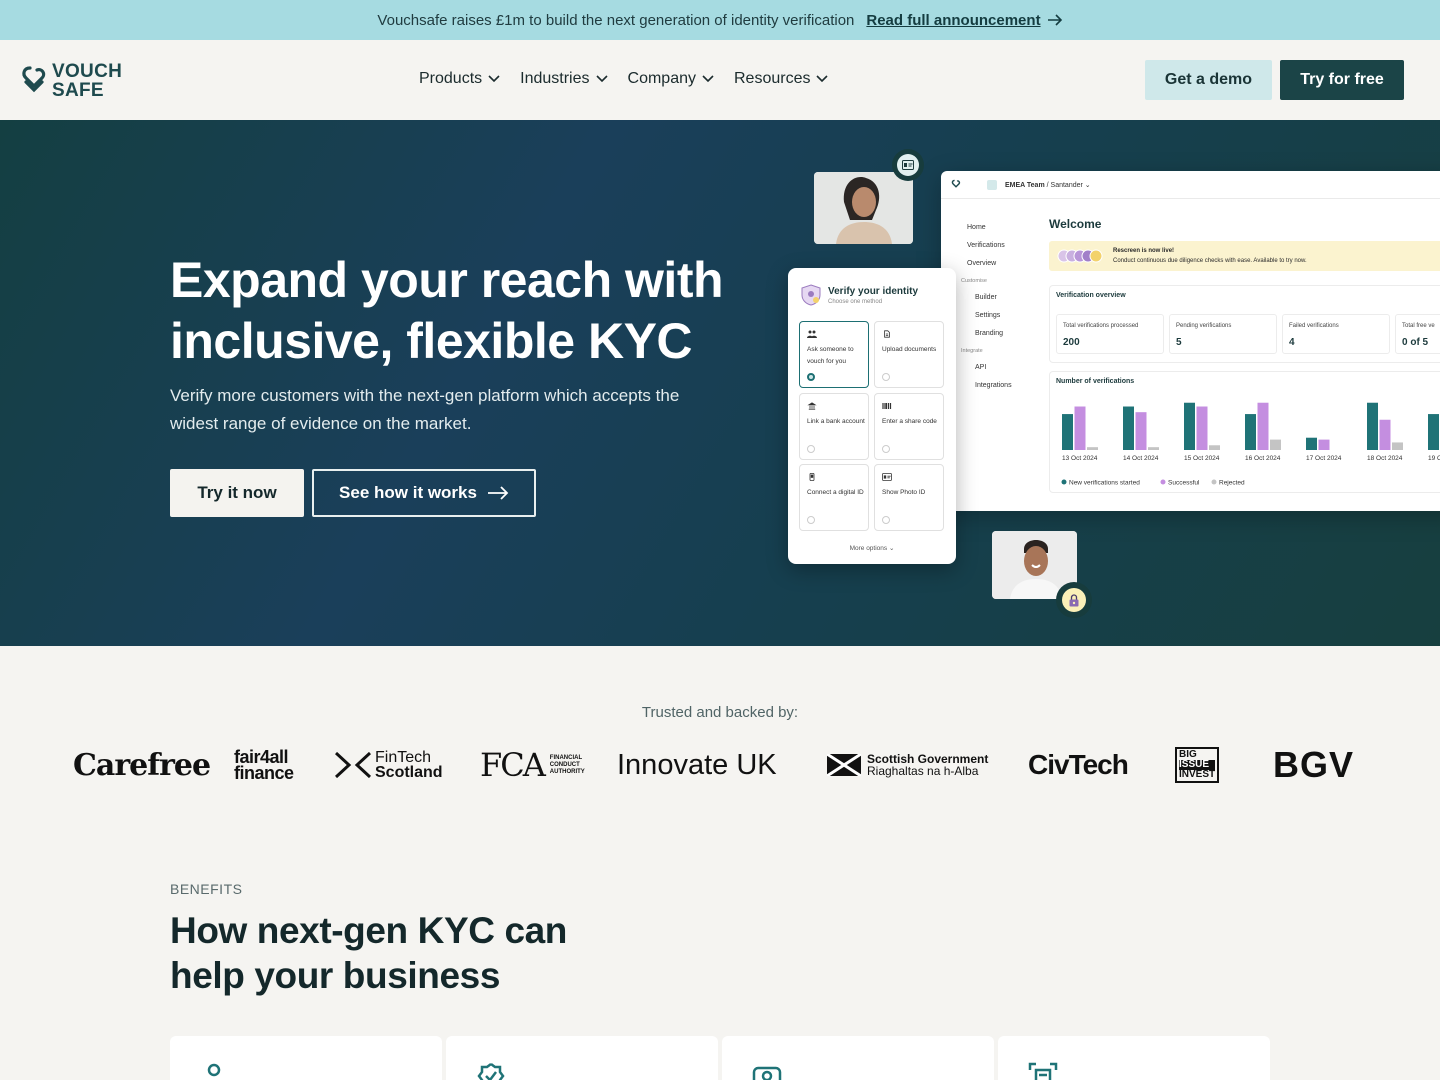 This screenshot has width=1440, height=1080. Describe the element at coordinates (909, 497) in the screenshot. I see `option-photo-id: Show Photo ID` at that location.